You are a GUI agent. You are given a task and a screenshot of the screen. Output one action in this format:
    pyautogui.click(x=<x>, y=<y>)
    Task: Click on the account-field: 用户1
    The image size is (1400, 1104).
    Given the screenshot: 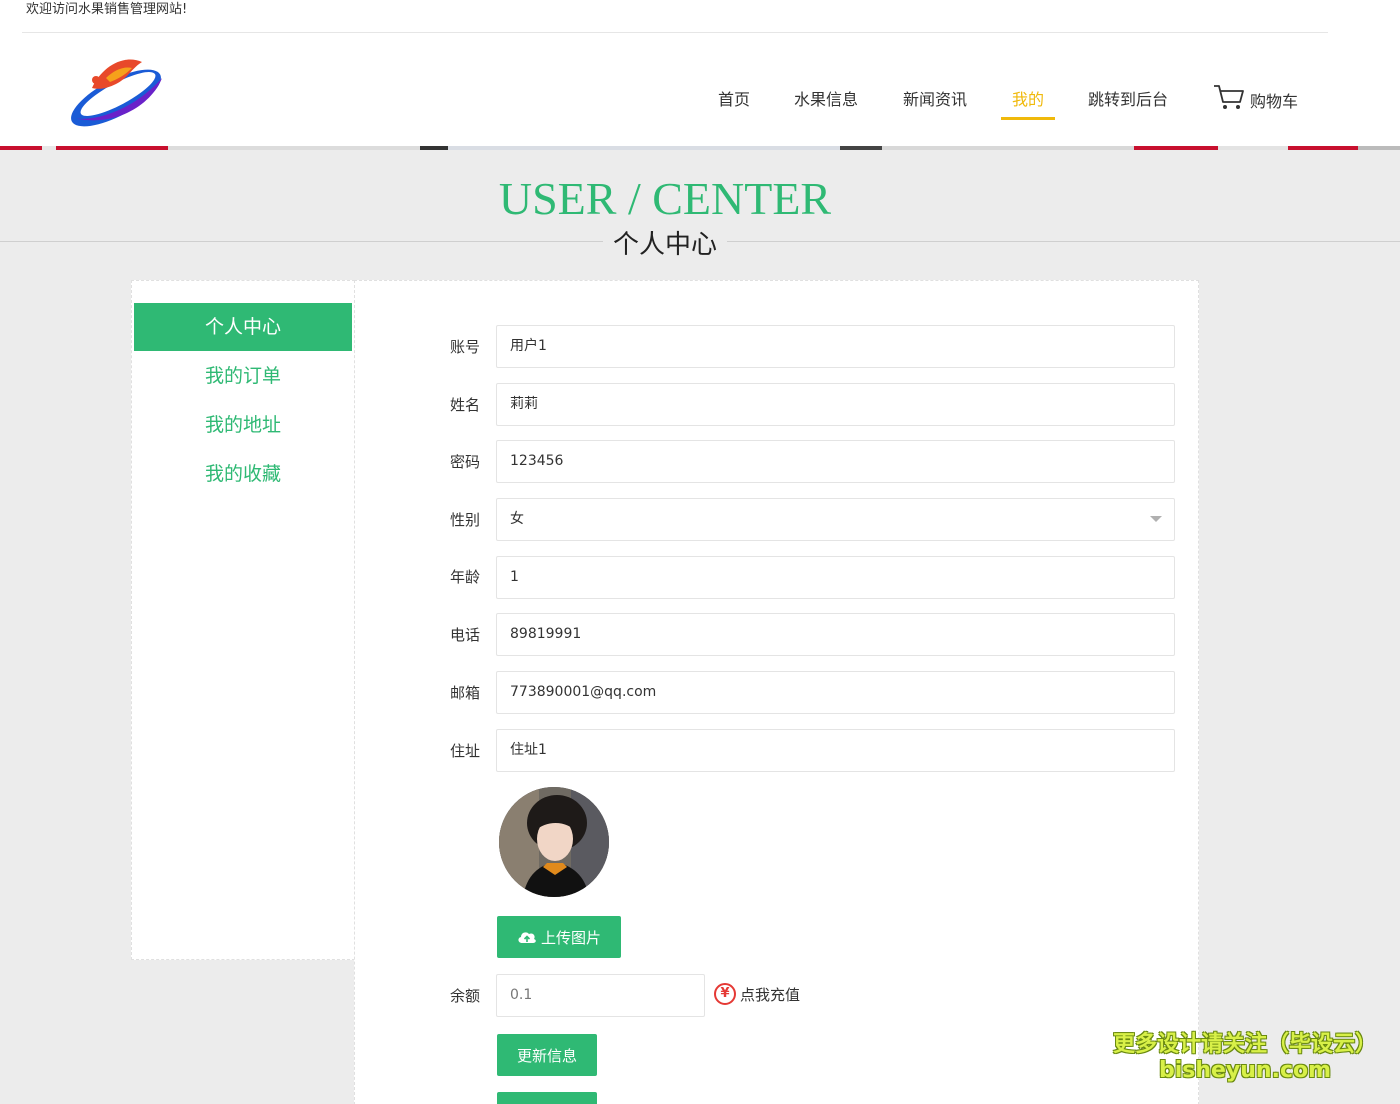 What is the action you would take?
    pyautogui.click(x=835, y=346)
    